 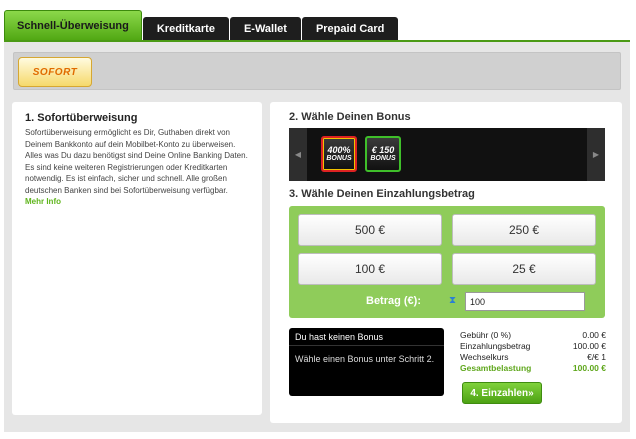 What do you see at coordinates (533, 346) in the screenshot?
I see `summary-row-amount: Einzahlungsbetrag 100.00 €` at bounding box center [533, 346].